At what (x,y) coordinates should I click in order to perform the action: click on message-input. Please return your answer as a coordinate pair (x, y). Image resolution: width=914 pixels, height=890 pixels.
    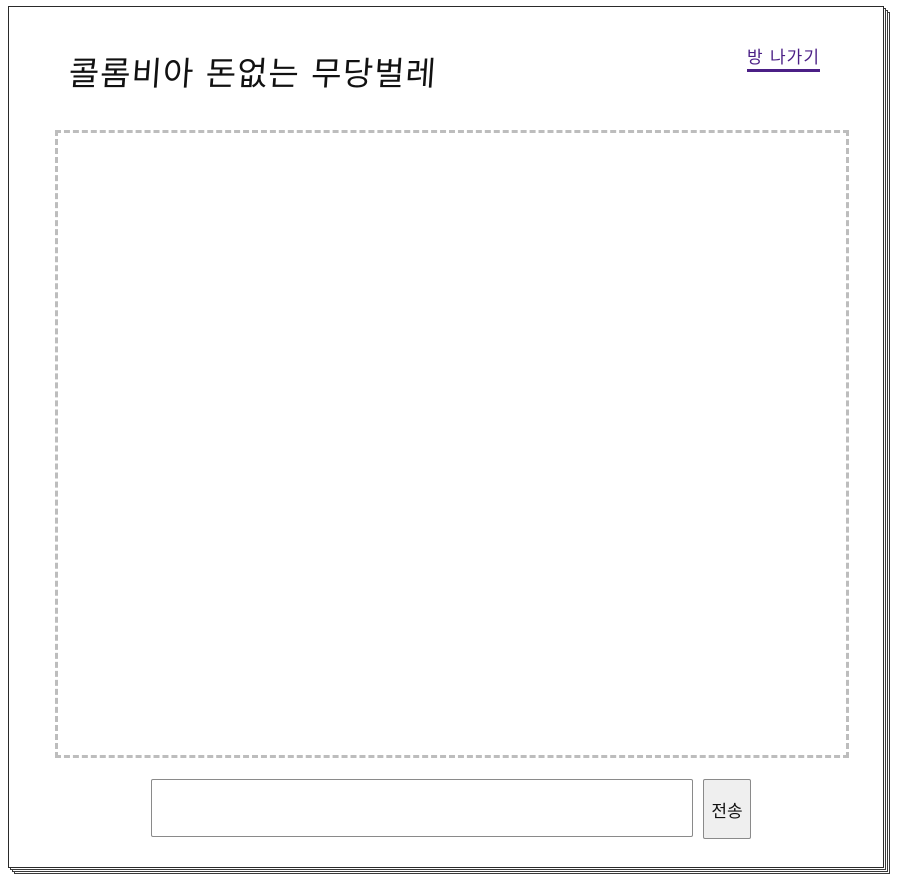
    Looking at the image, I should click on (422, 808).